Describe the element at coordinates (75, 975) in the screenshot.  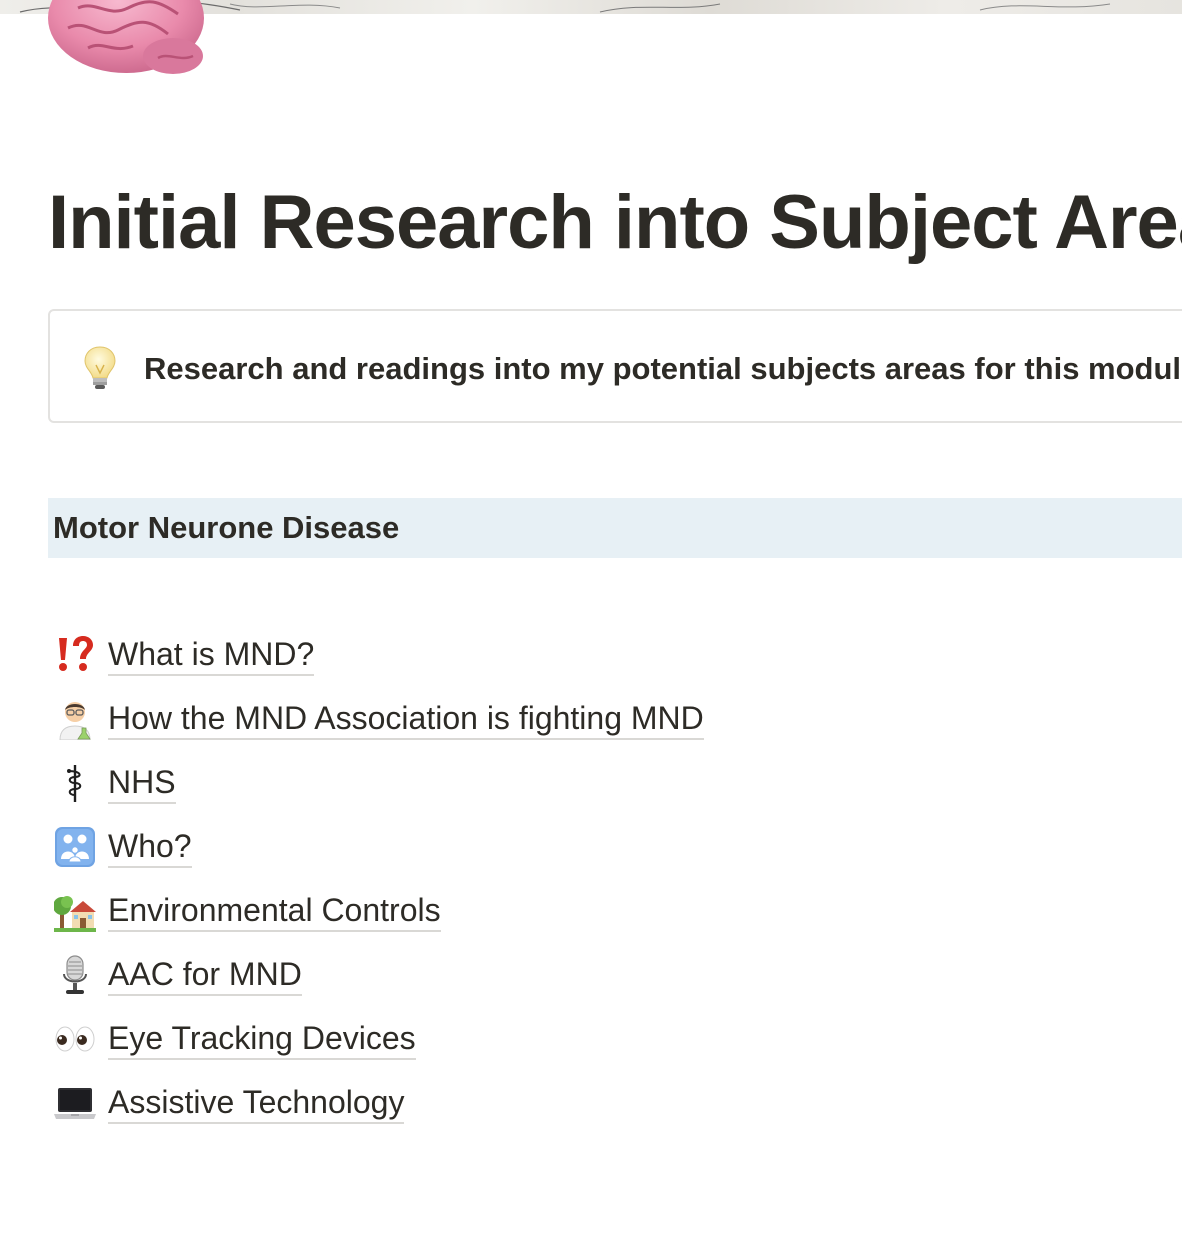
I see `microphone-icon` at that location.